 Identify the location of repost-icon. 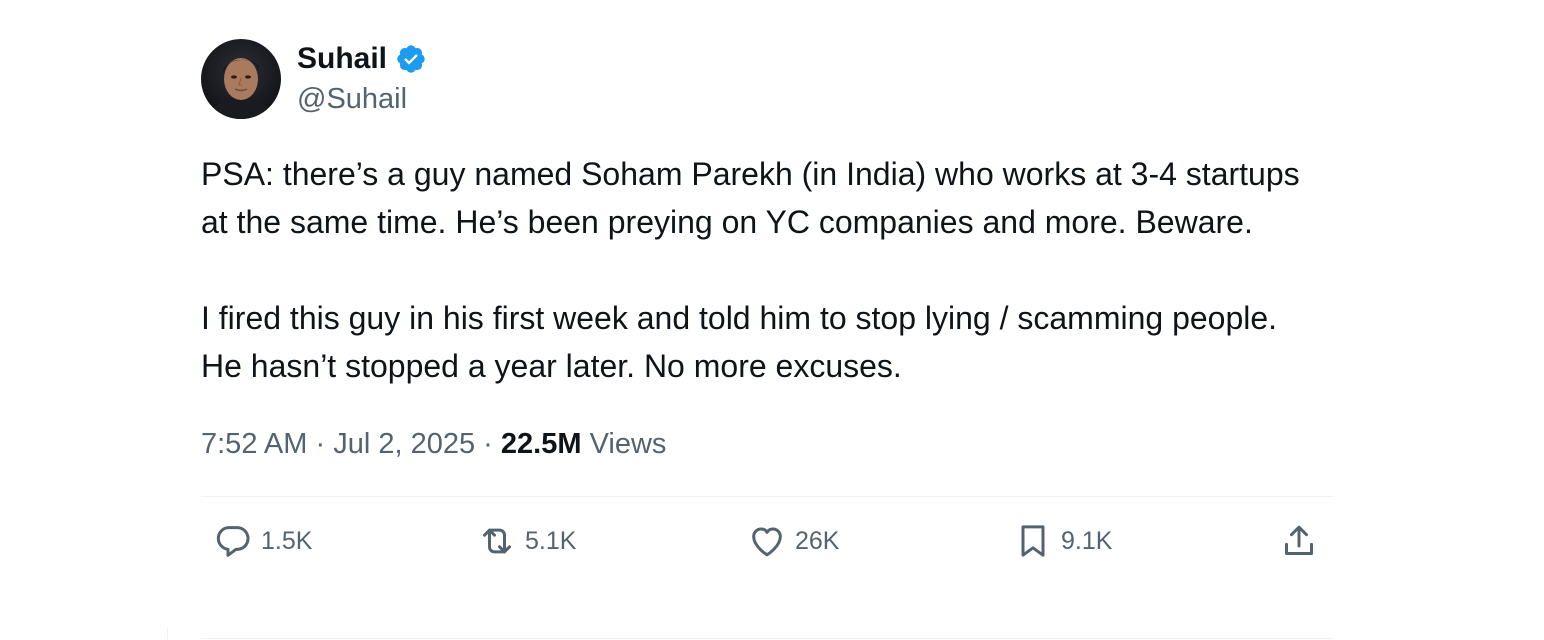
(497, 541).